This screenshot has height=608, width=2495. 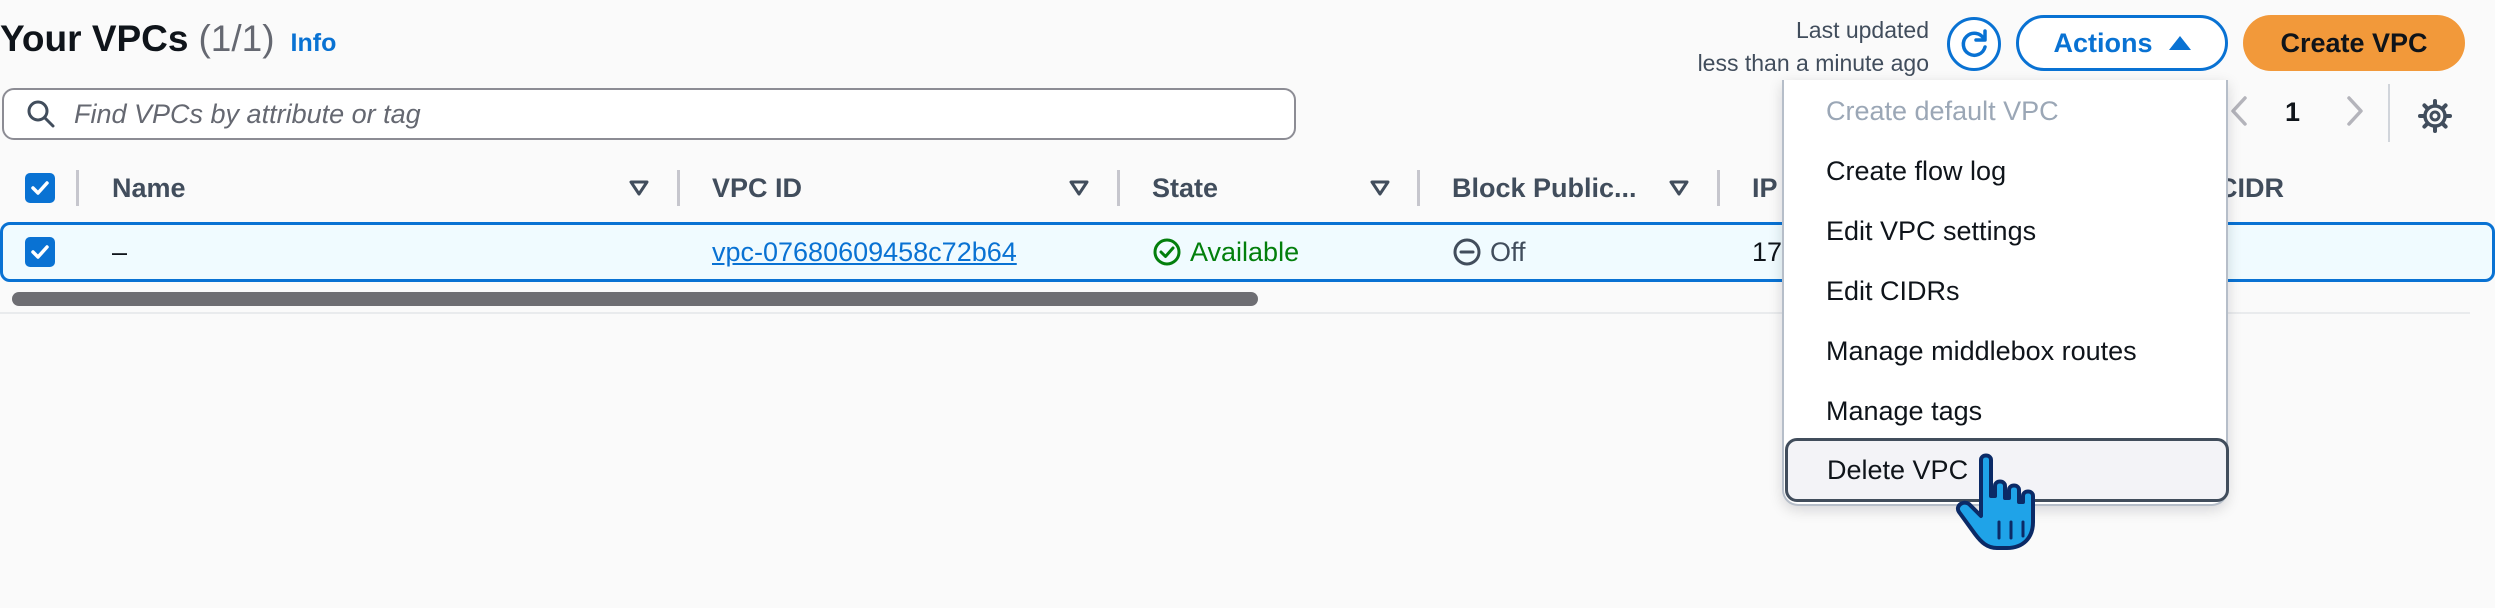 I want to click on vpc-id-link: vpc-07680609458c72b64, so click(x=864, y=252).